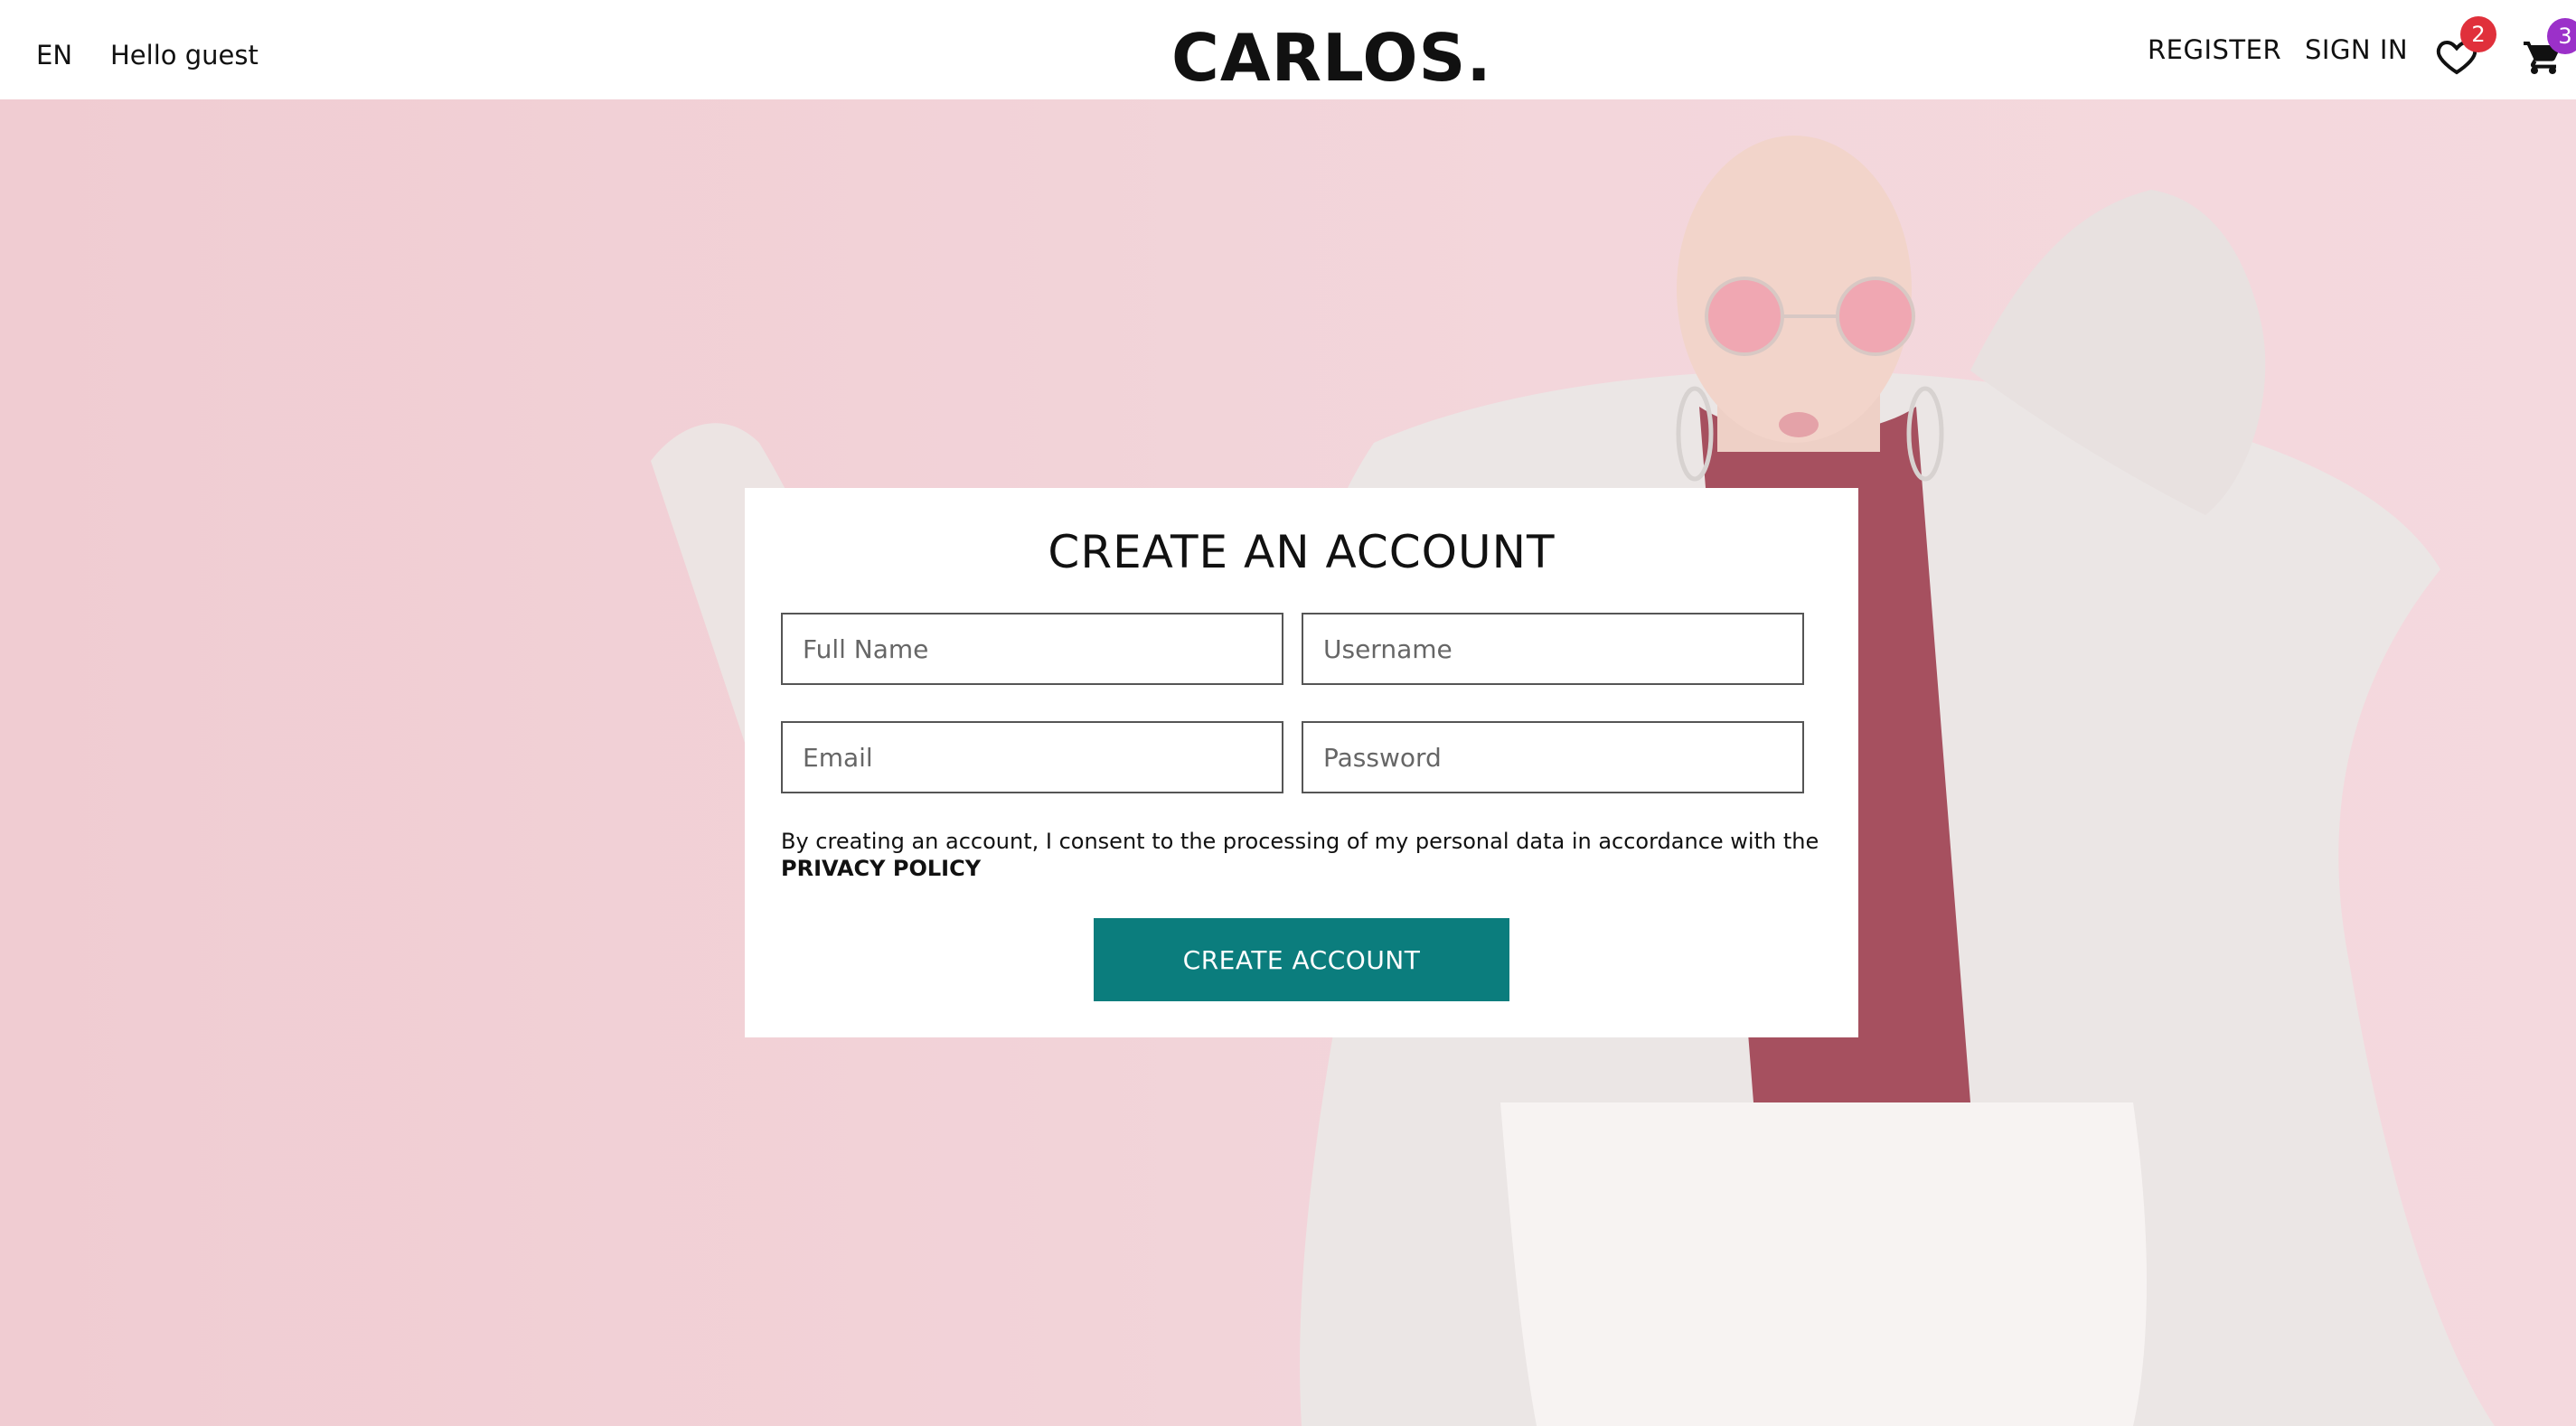  Describe the element at coordinates (1302, 960) in the screenshot. I see `create-account-button: CREATE ACCOUNT` at that location.